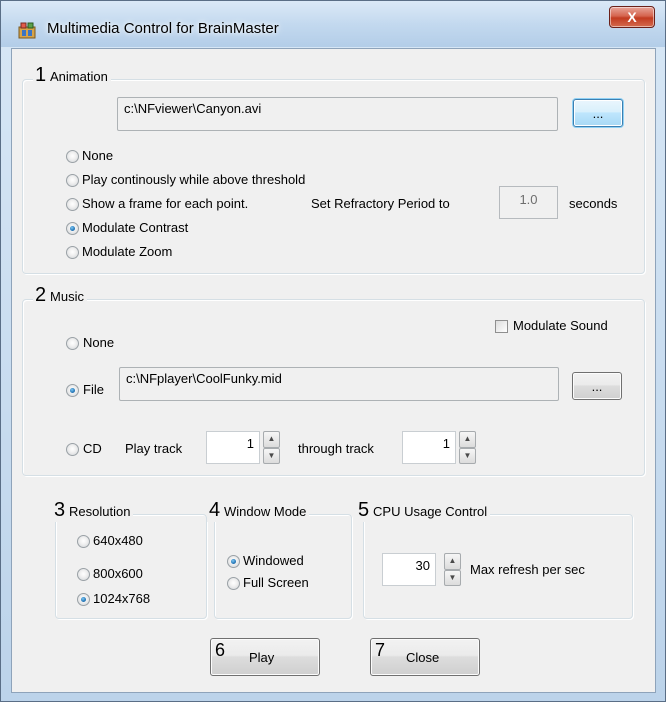  What do you see at coordinates (121, 598) in the screenshot?
I see `resolution-1024-label: 1024x768` at bounding box center [121, 598].